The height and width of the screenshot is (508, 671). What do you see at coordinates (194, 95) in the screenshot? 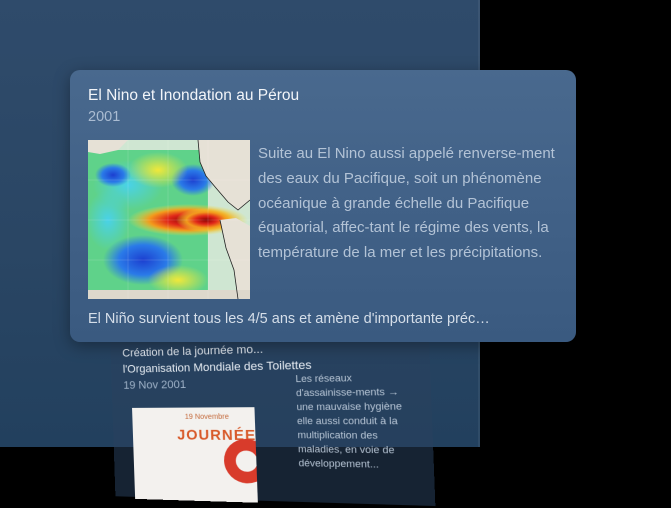
I see `event-title: El Nino et Inondation au Pérou` at bounding box center [194, 95].